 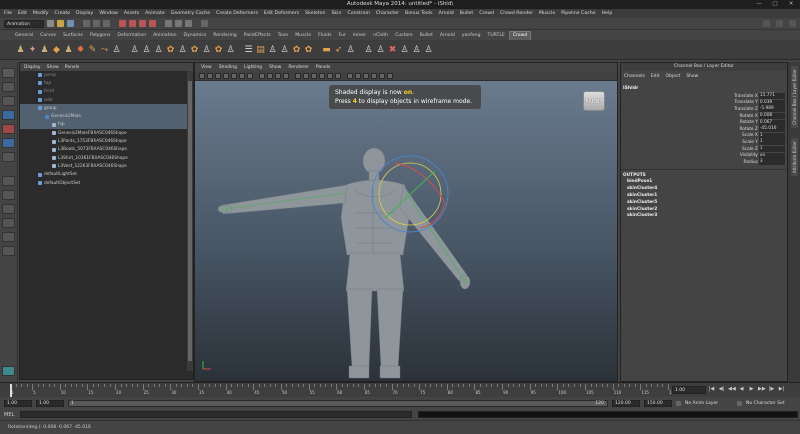 What do you see at coordinates (106, 141) in the screenshot?
I see `outliner-item: L3Pants_1753FBXASC046Shape` at bounding box center [106, 141].